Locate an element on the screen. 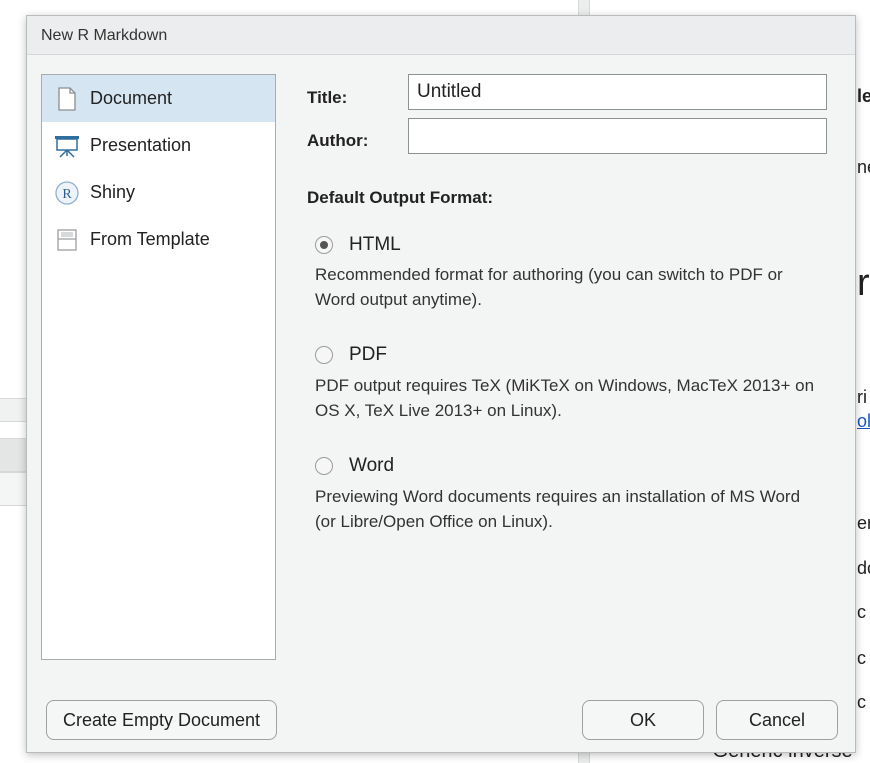 Image resolution: width=870 pixels, height=763 pixels. presentation-icon is located at coordinates (67, 146).